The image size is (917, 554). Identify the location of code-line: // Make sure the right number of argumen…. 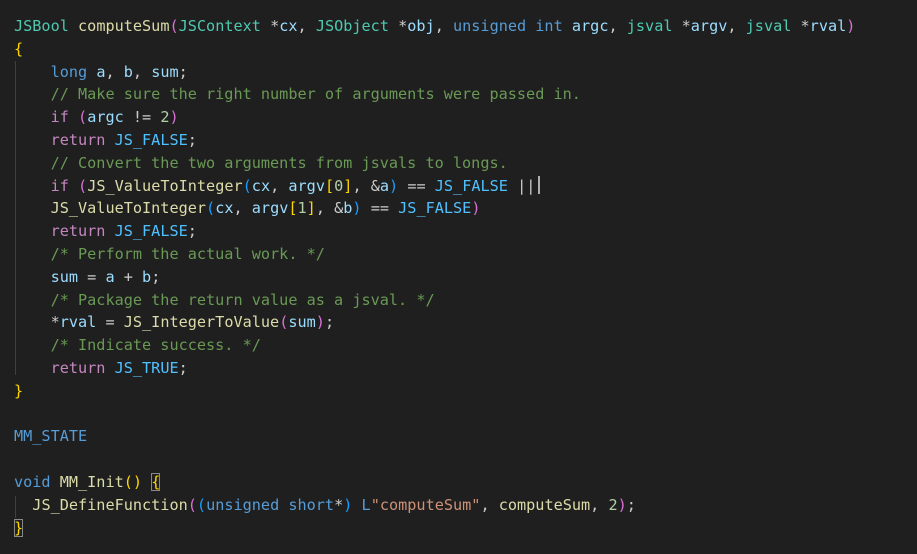
(434, 94).